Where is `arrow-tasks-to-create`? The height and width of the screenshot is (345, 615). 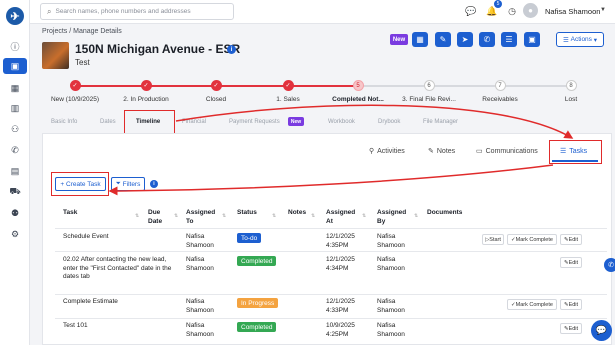 arrow-tasks-to-create is located at coordinates (331, 180).